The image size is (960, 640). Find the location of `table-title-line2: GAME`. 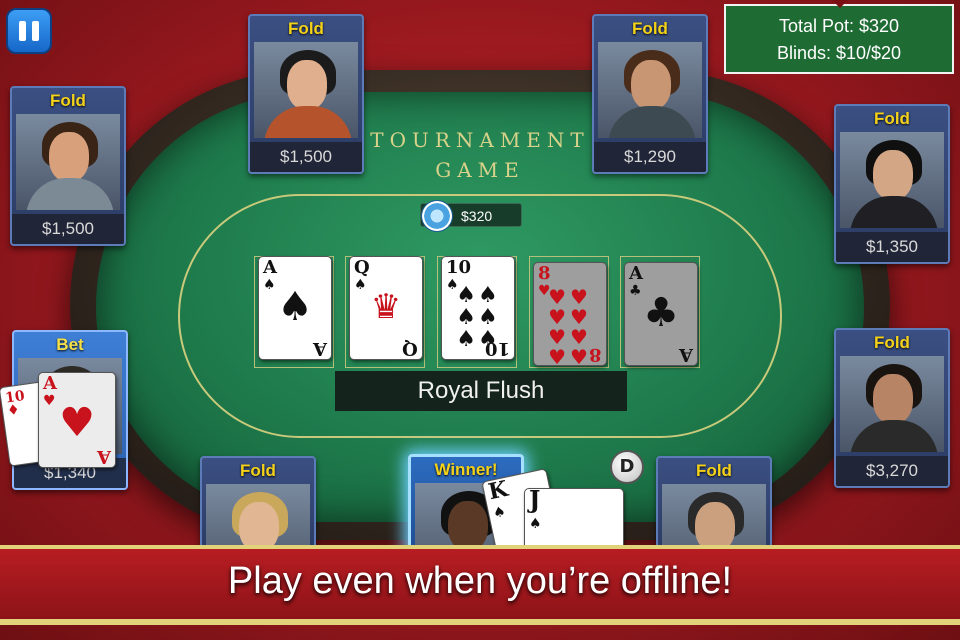

table-title-line2: GAME is located at coordinates (480, 170).